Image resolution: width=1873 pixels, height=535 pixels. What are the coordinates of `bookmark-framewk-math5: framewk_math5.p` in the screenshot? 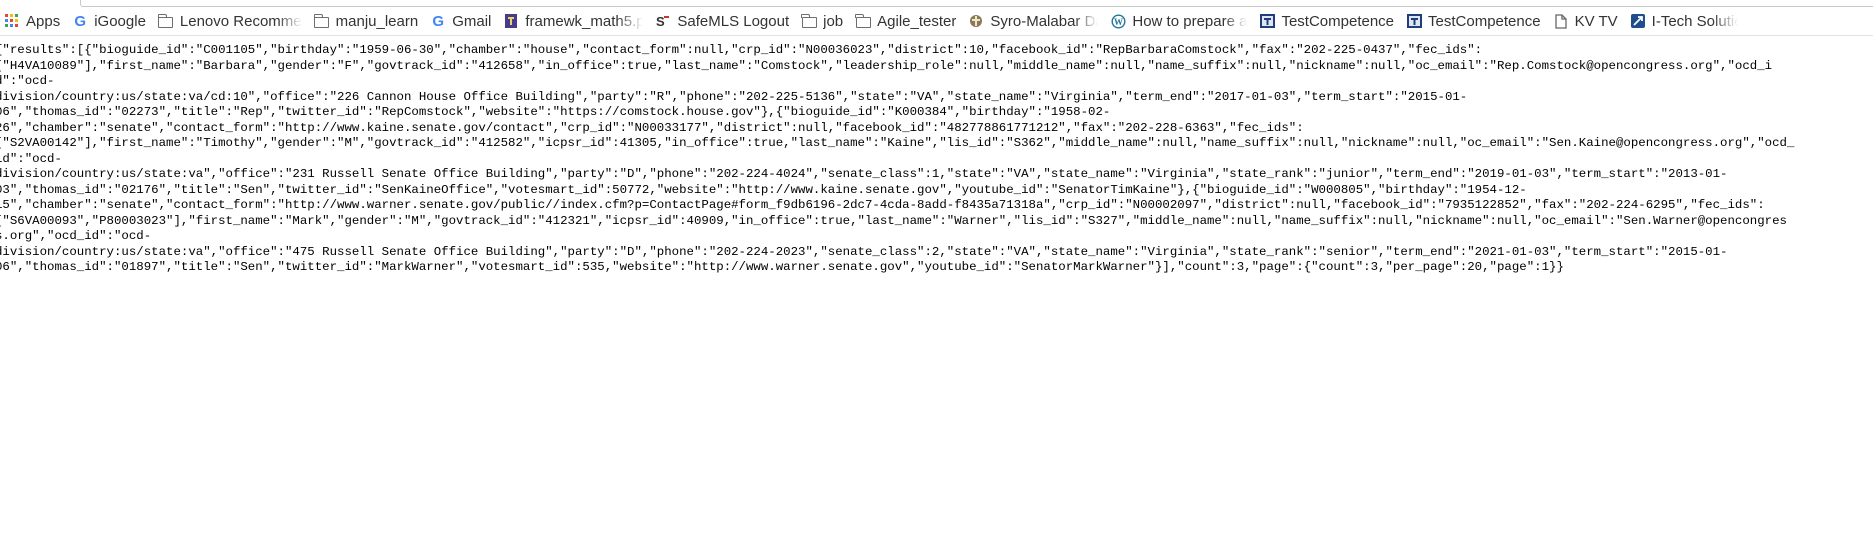 It's located at (575, 21).